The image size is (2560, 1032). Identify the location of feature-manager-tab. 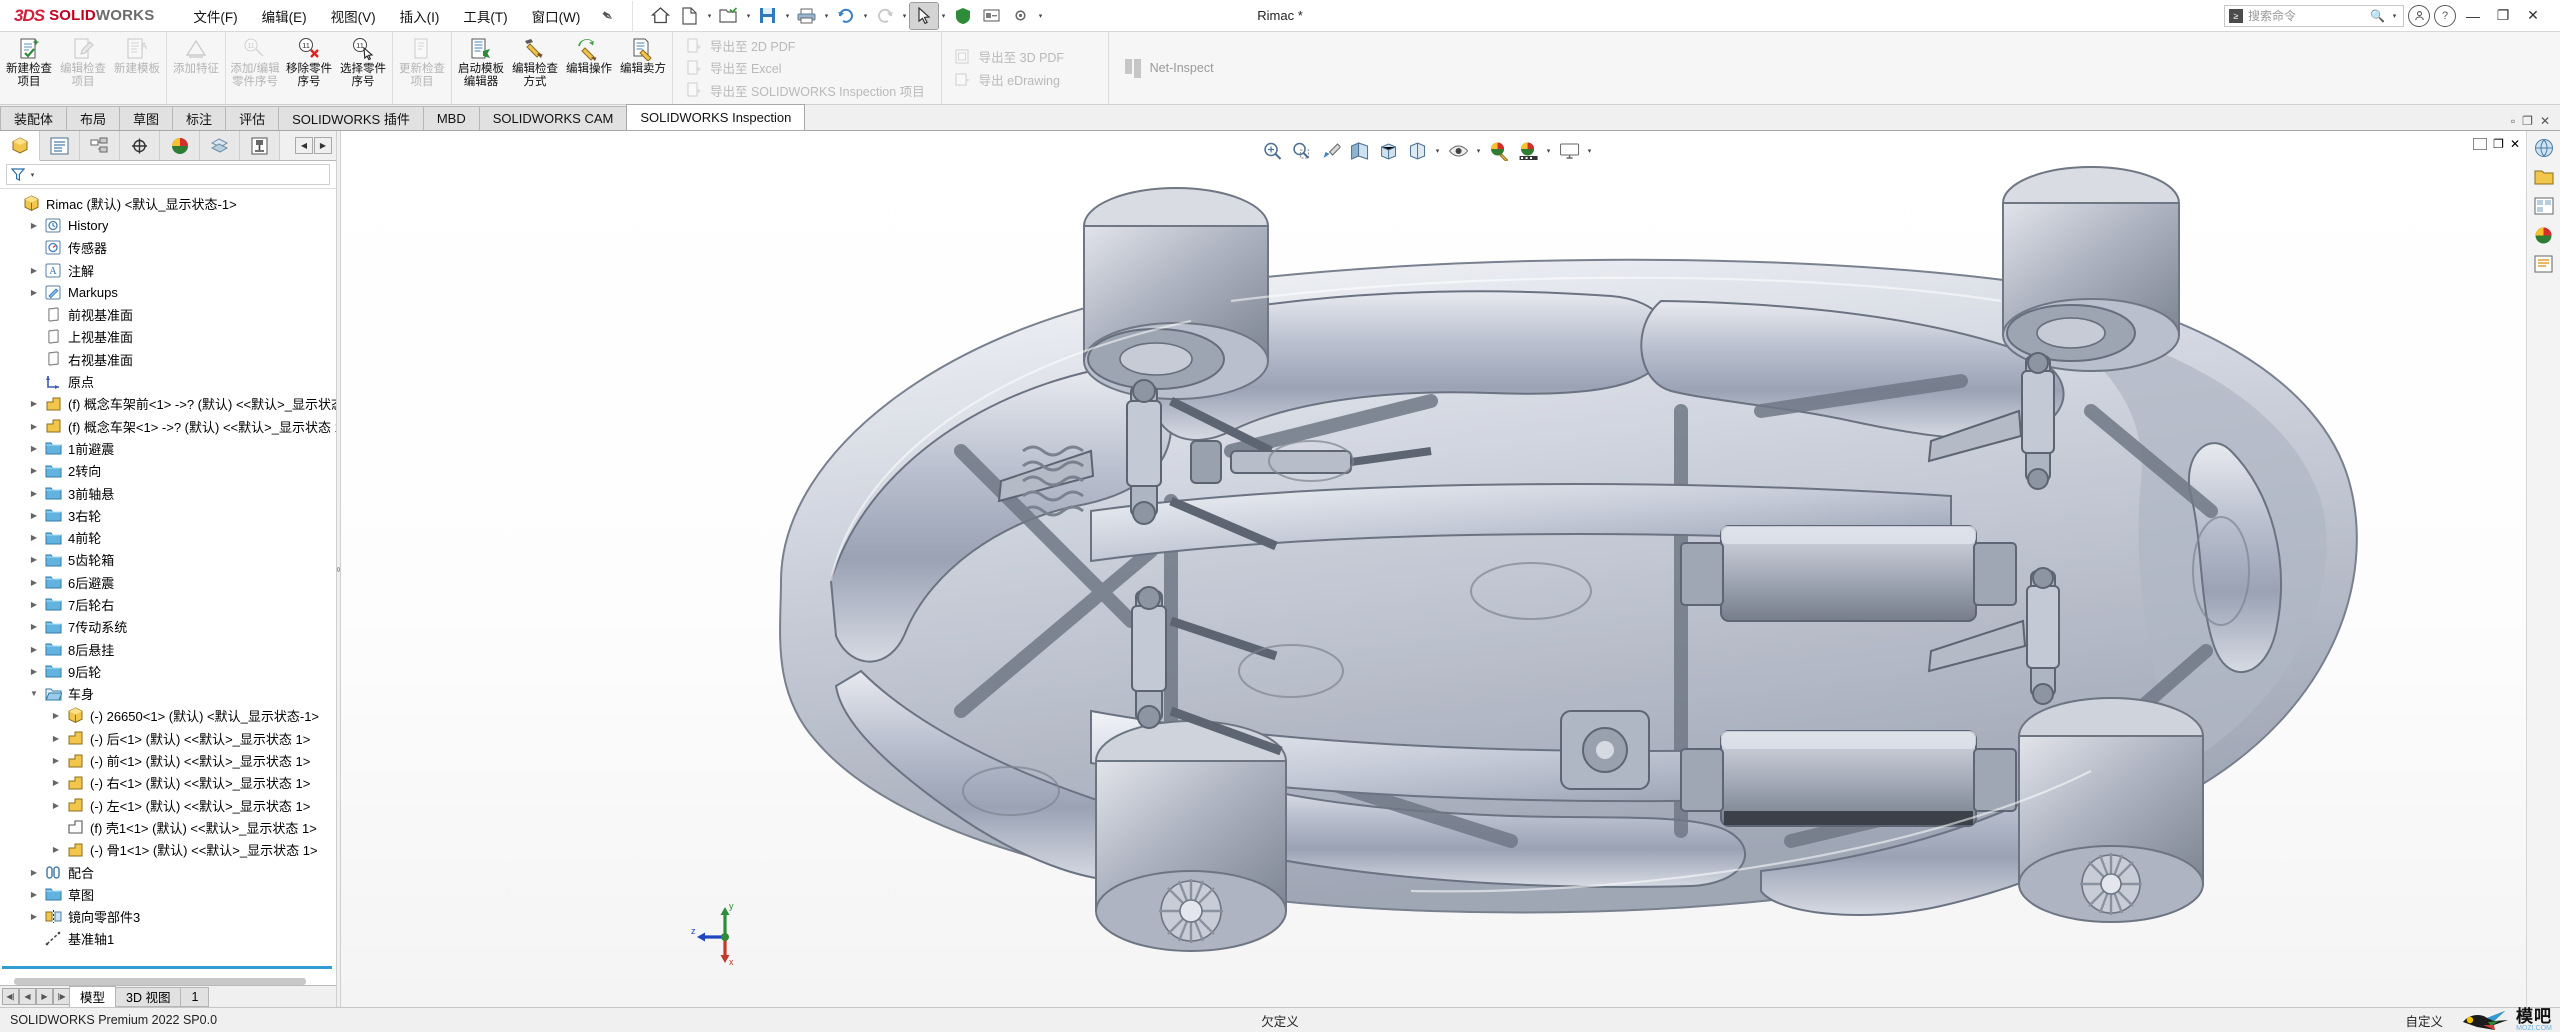
(20, 146).